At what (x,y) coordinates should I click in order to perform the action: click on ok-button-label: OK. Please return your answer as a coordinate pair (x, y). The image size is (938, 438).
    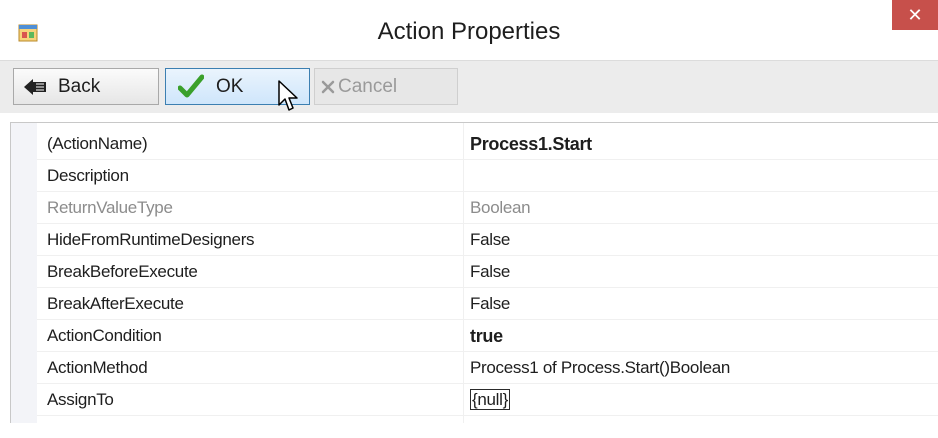
    Looking at the image, I should click on (230, 86).